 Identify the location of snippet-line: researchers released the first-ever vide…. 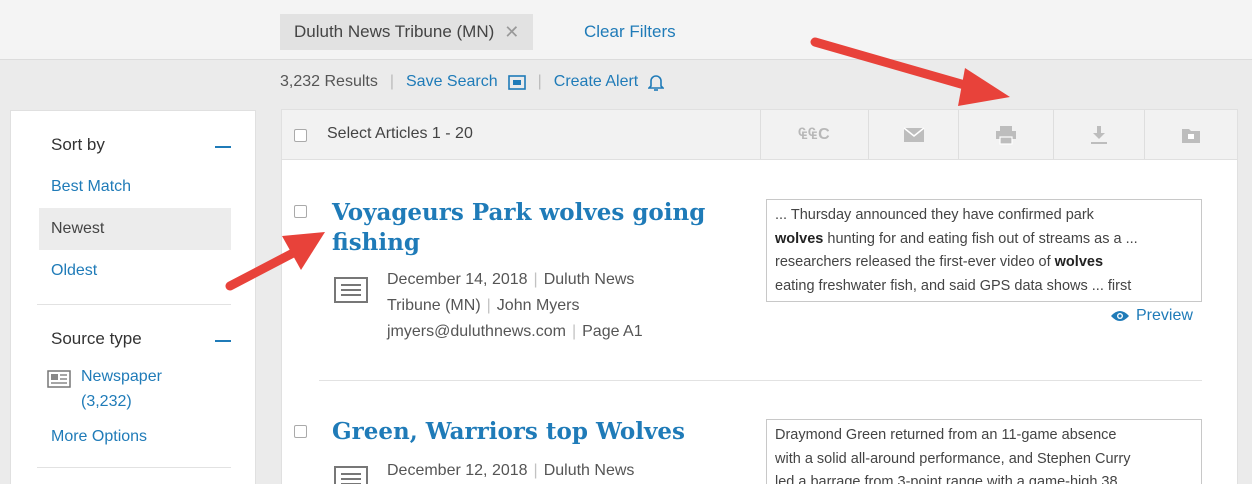
(984, 263).